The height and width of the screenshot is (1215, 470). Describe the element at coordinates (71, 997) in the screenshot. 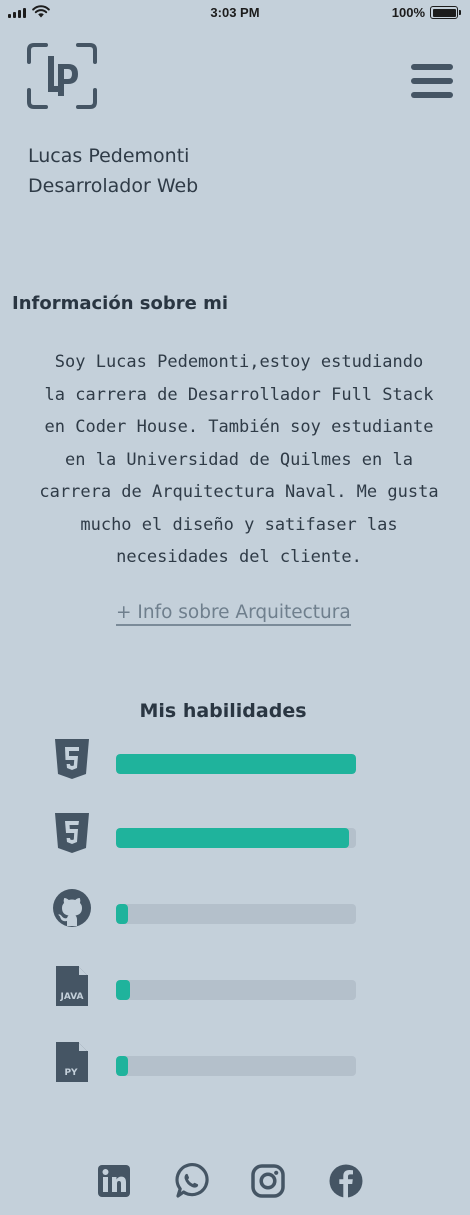

I see `svg-text: JAVA` at that location.